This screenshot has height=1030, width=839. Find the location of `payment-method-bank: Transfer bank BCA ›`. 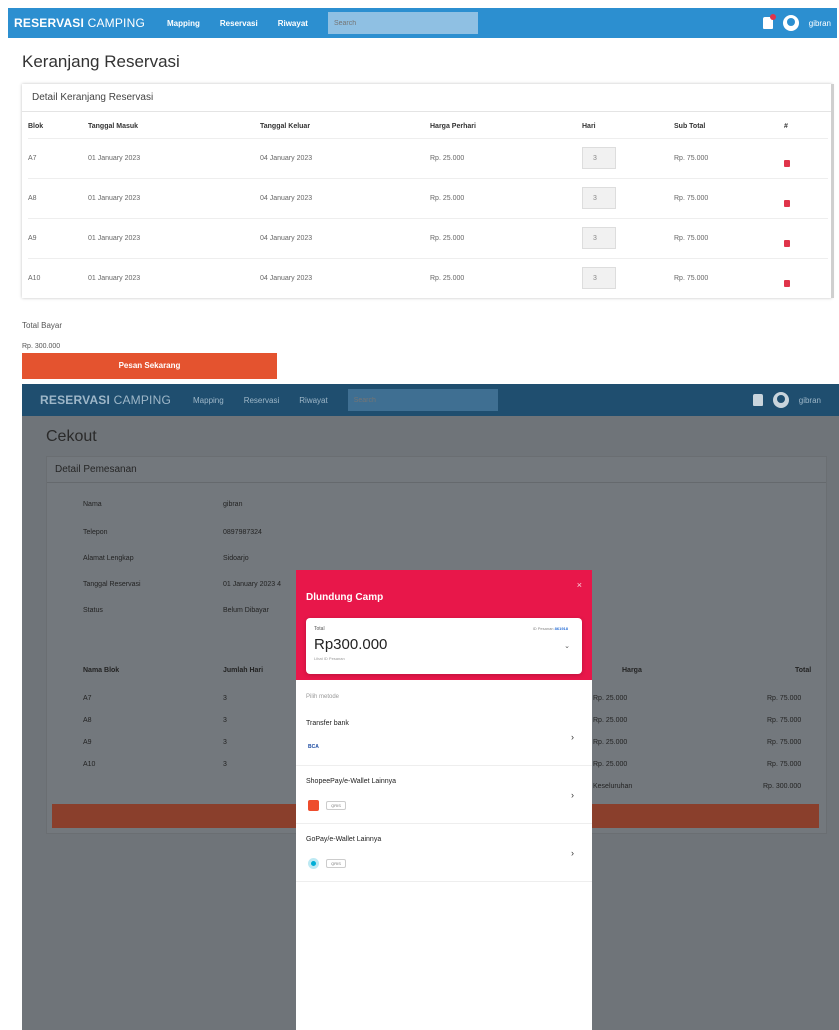

payment-method-bank: Transfer bank BCA › is located at coordinates (444, 737).